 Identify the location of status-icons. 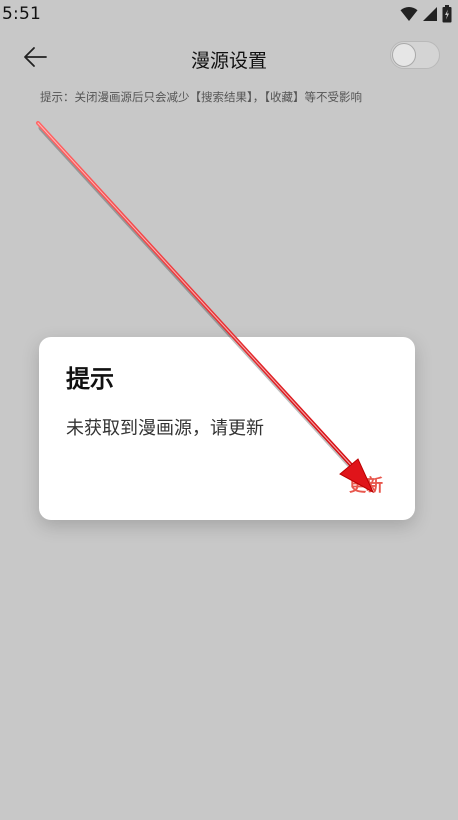
(426, 14).